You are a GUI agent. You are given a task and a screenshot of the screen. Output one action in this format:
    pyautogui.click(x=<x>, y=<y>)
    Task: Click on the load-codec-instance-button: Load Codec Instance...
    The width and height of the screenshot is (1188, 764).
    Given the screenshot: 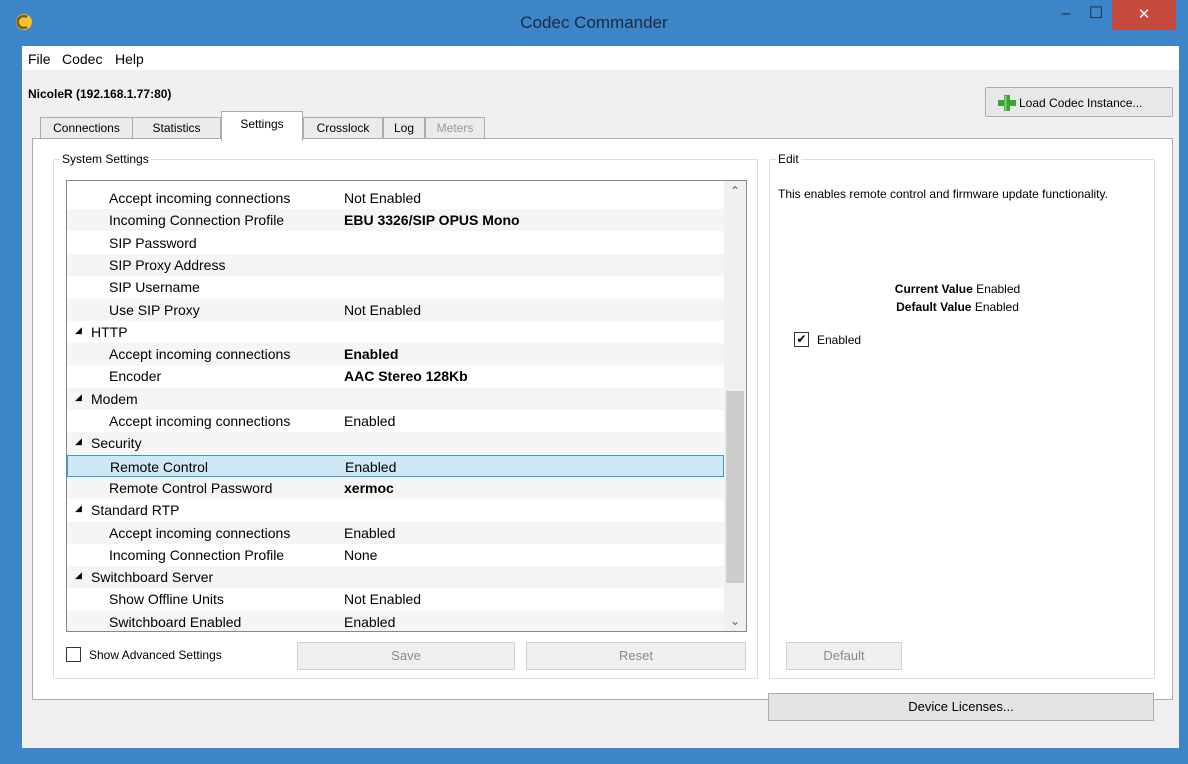 What is the action you would take?
    pyautogui.click(x=1079, y=102)
    